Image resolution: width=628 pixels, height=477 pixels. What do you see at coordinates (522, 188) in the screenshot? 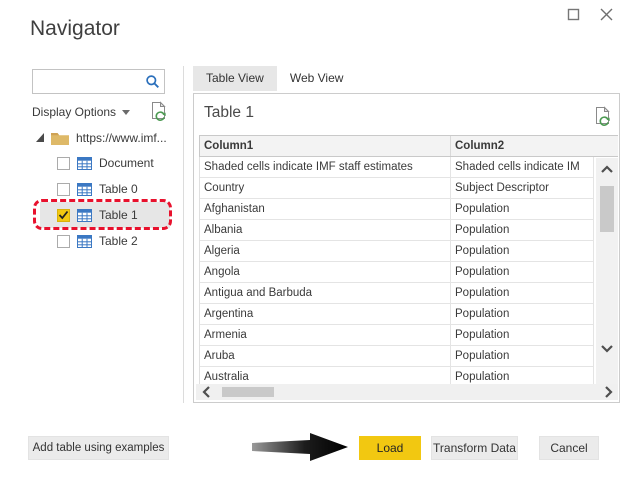
I see `table-cell: Subject Descriptor` at bounding box center [522, 188].